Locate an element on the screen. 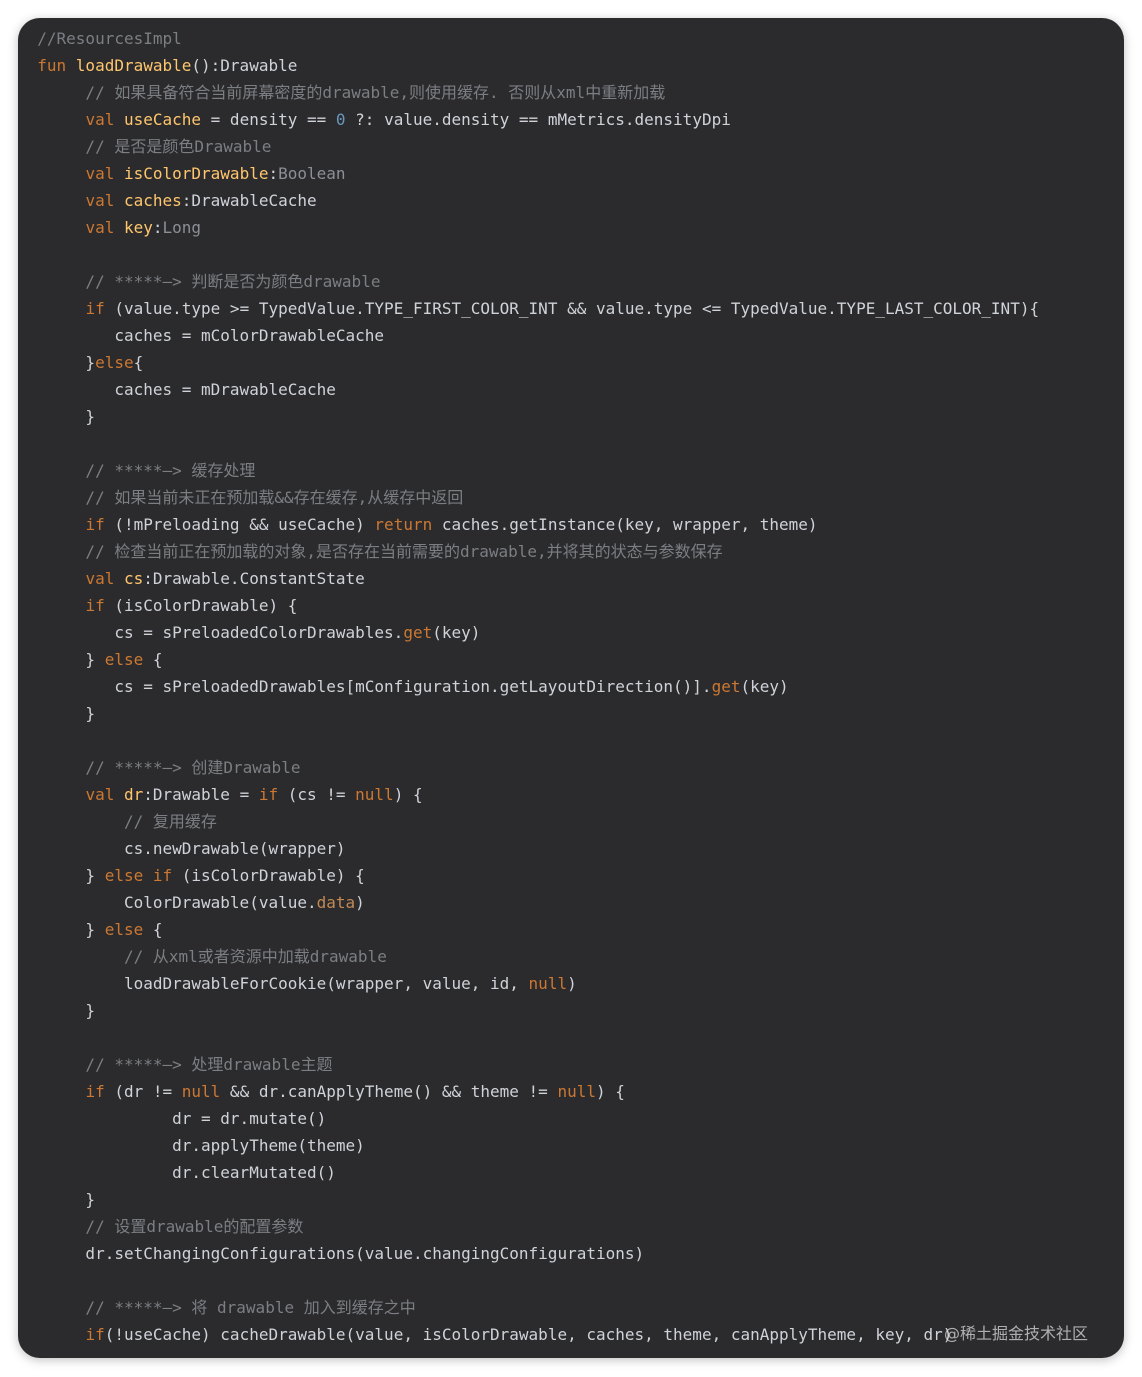 Image resolution: width=1142 pixels, height=1377 pixels. code-line: // 复用缓存 is located at coordinates (528, 821).